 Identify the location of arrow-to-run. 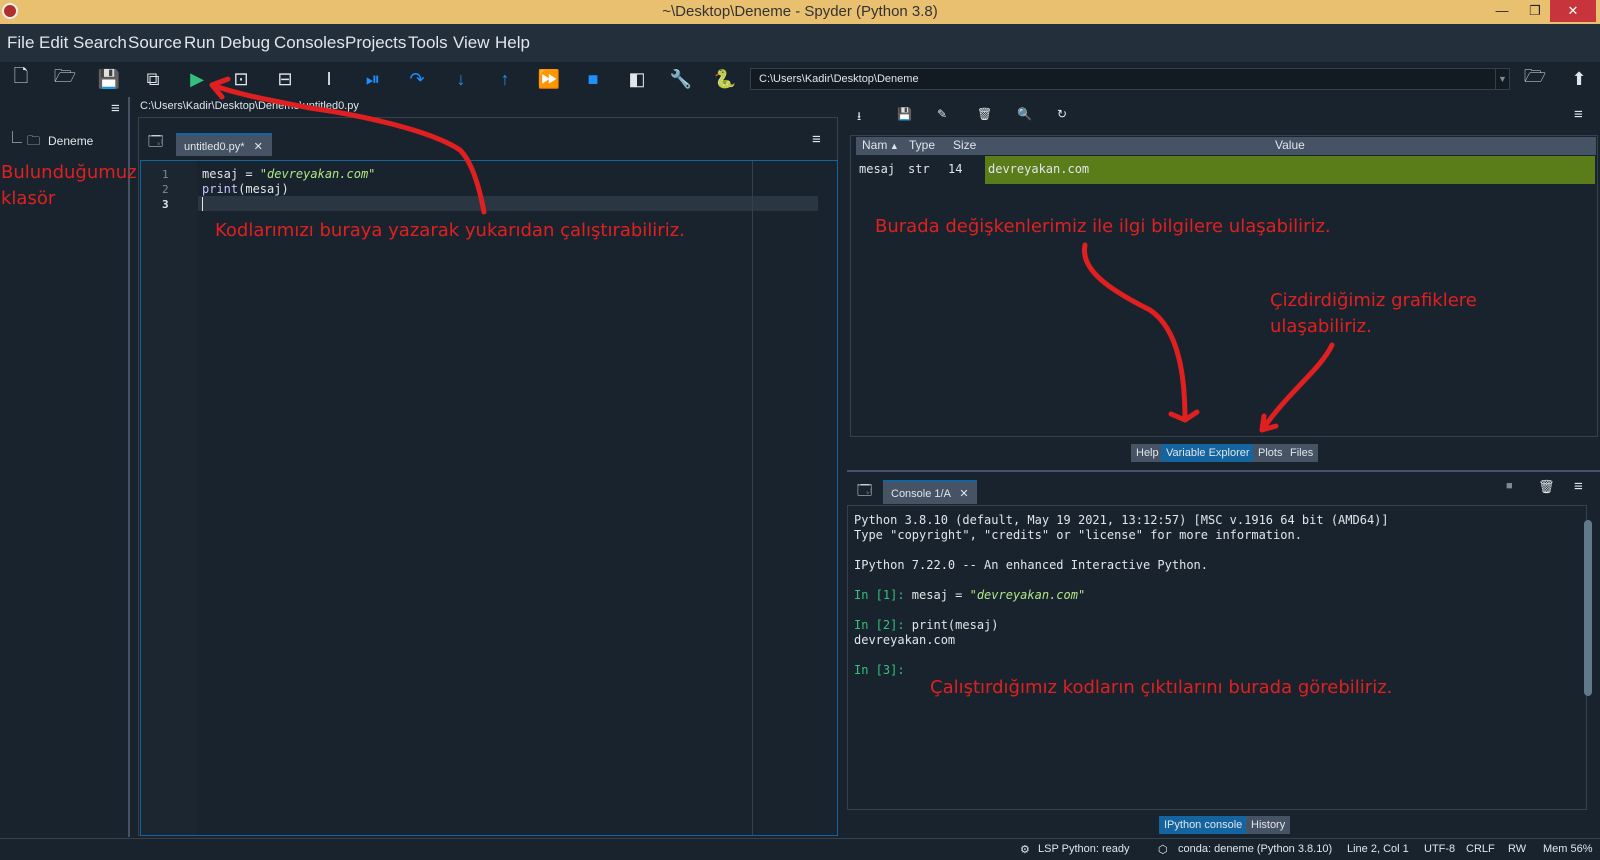
(348, 148).